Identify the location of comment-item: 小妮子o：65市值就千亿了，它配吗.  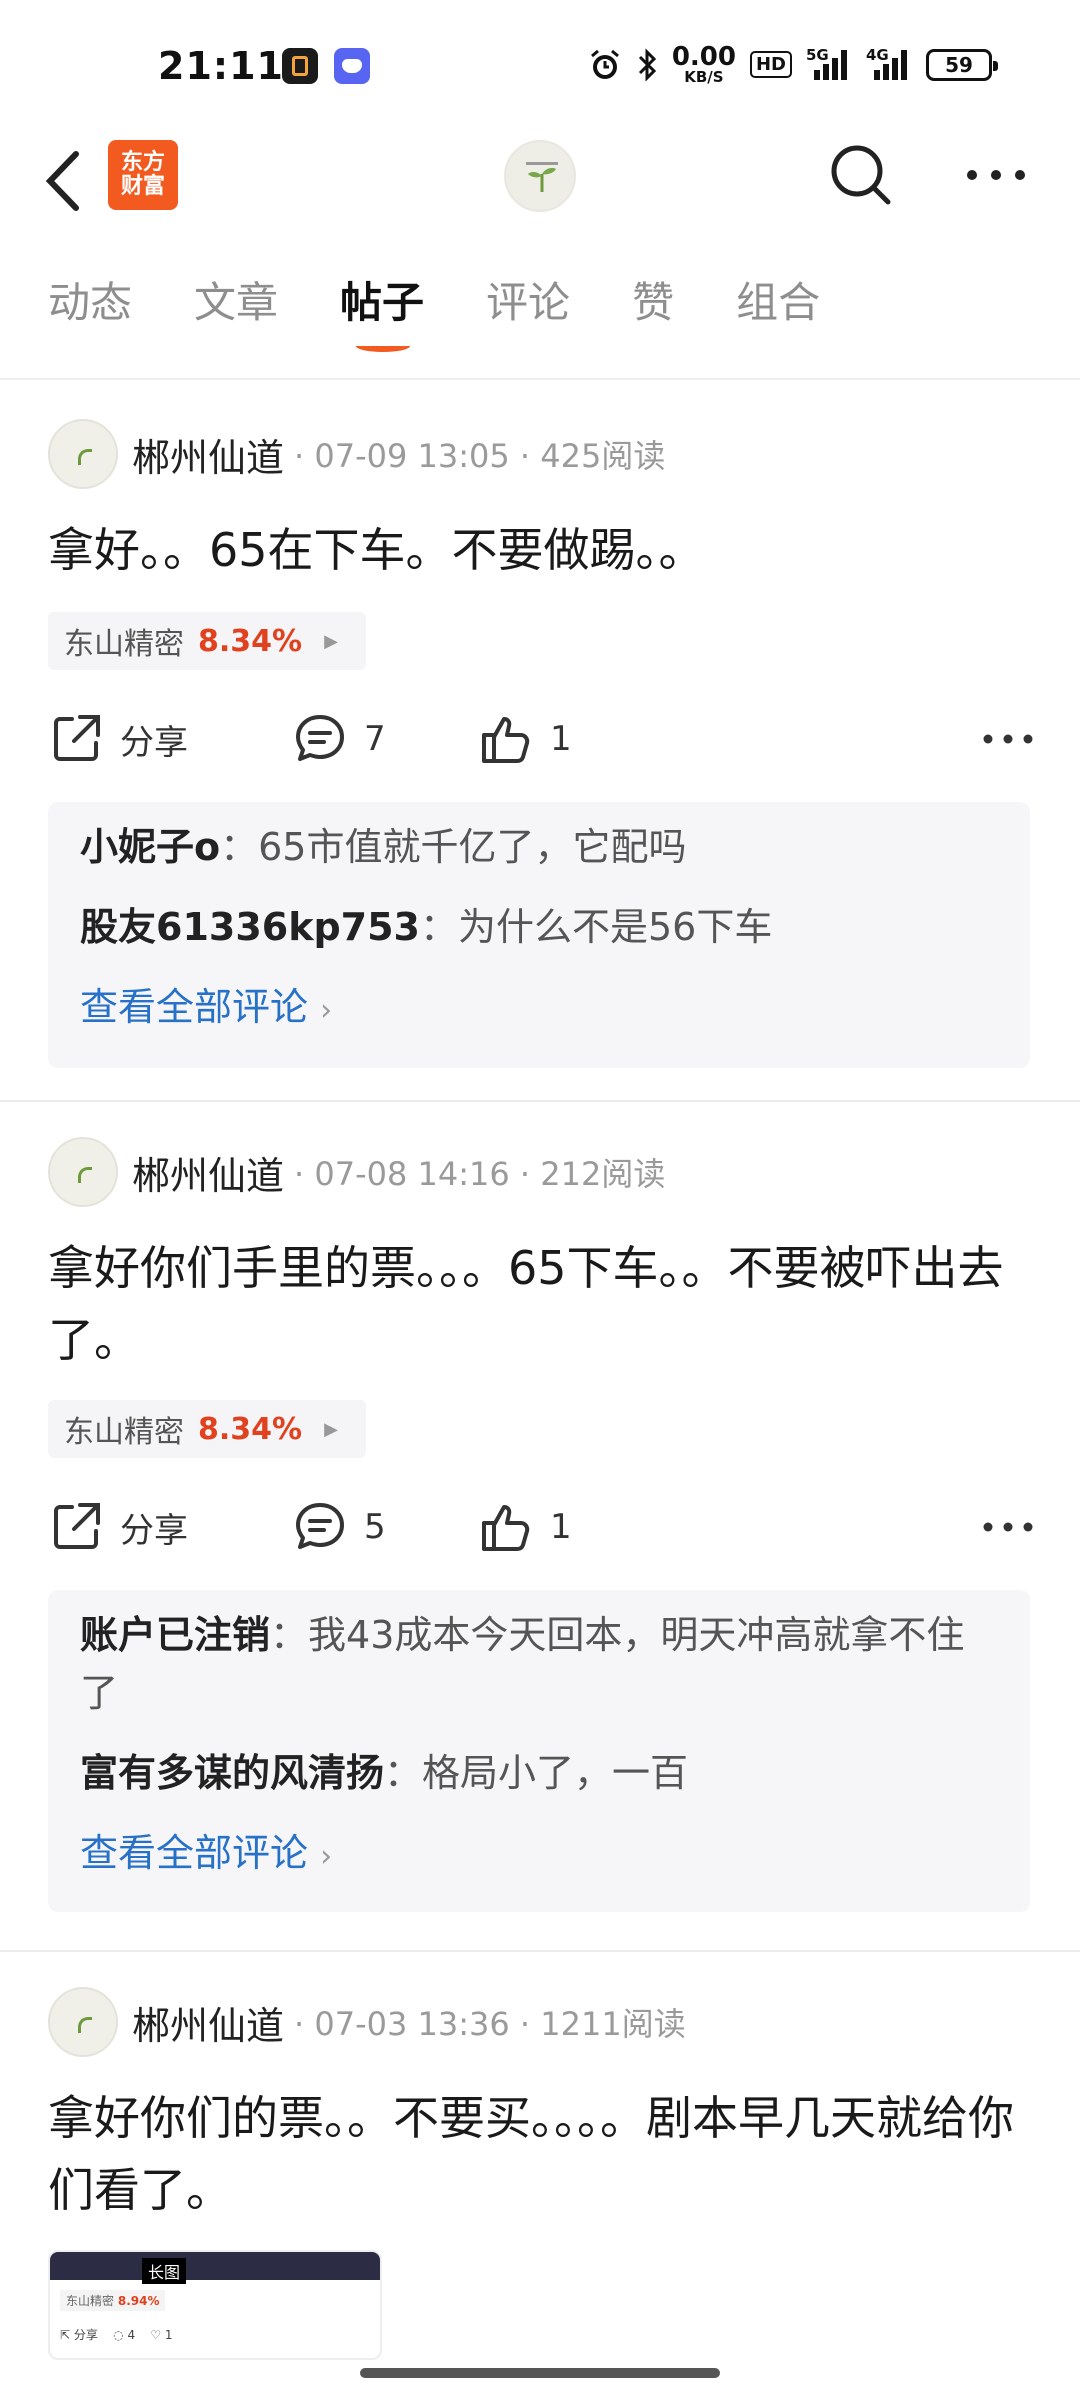
(539, 847).